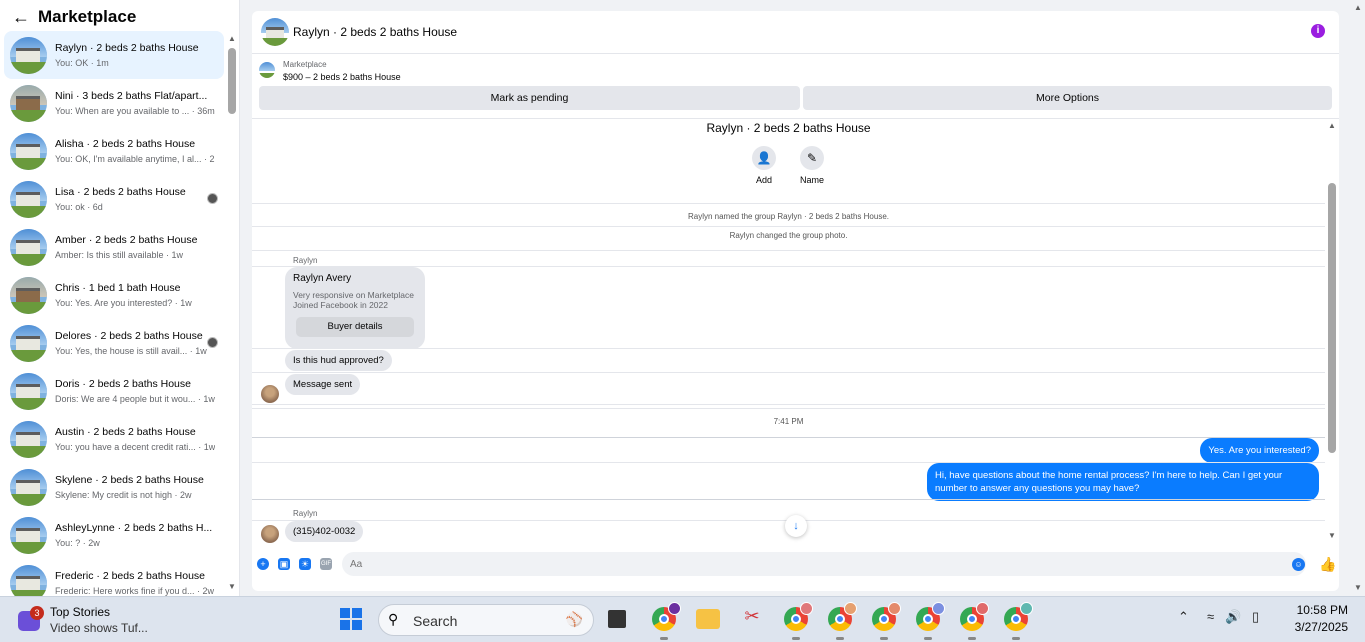 The width and height of the screenshot is (1365, 642). What do you see at coordinates (267, 70) in the screenshot?
I see `listing-thumbnail` at bounding box center [267, 70].